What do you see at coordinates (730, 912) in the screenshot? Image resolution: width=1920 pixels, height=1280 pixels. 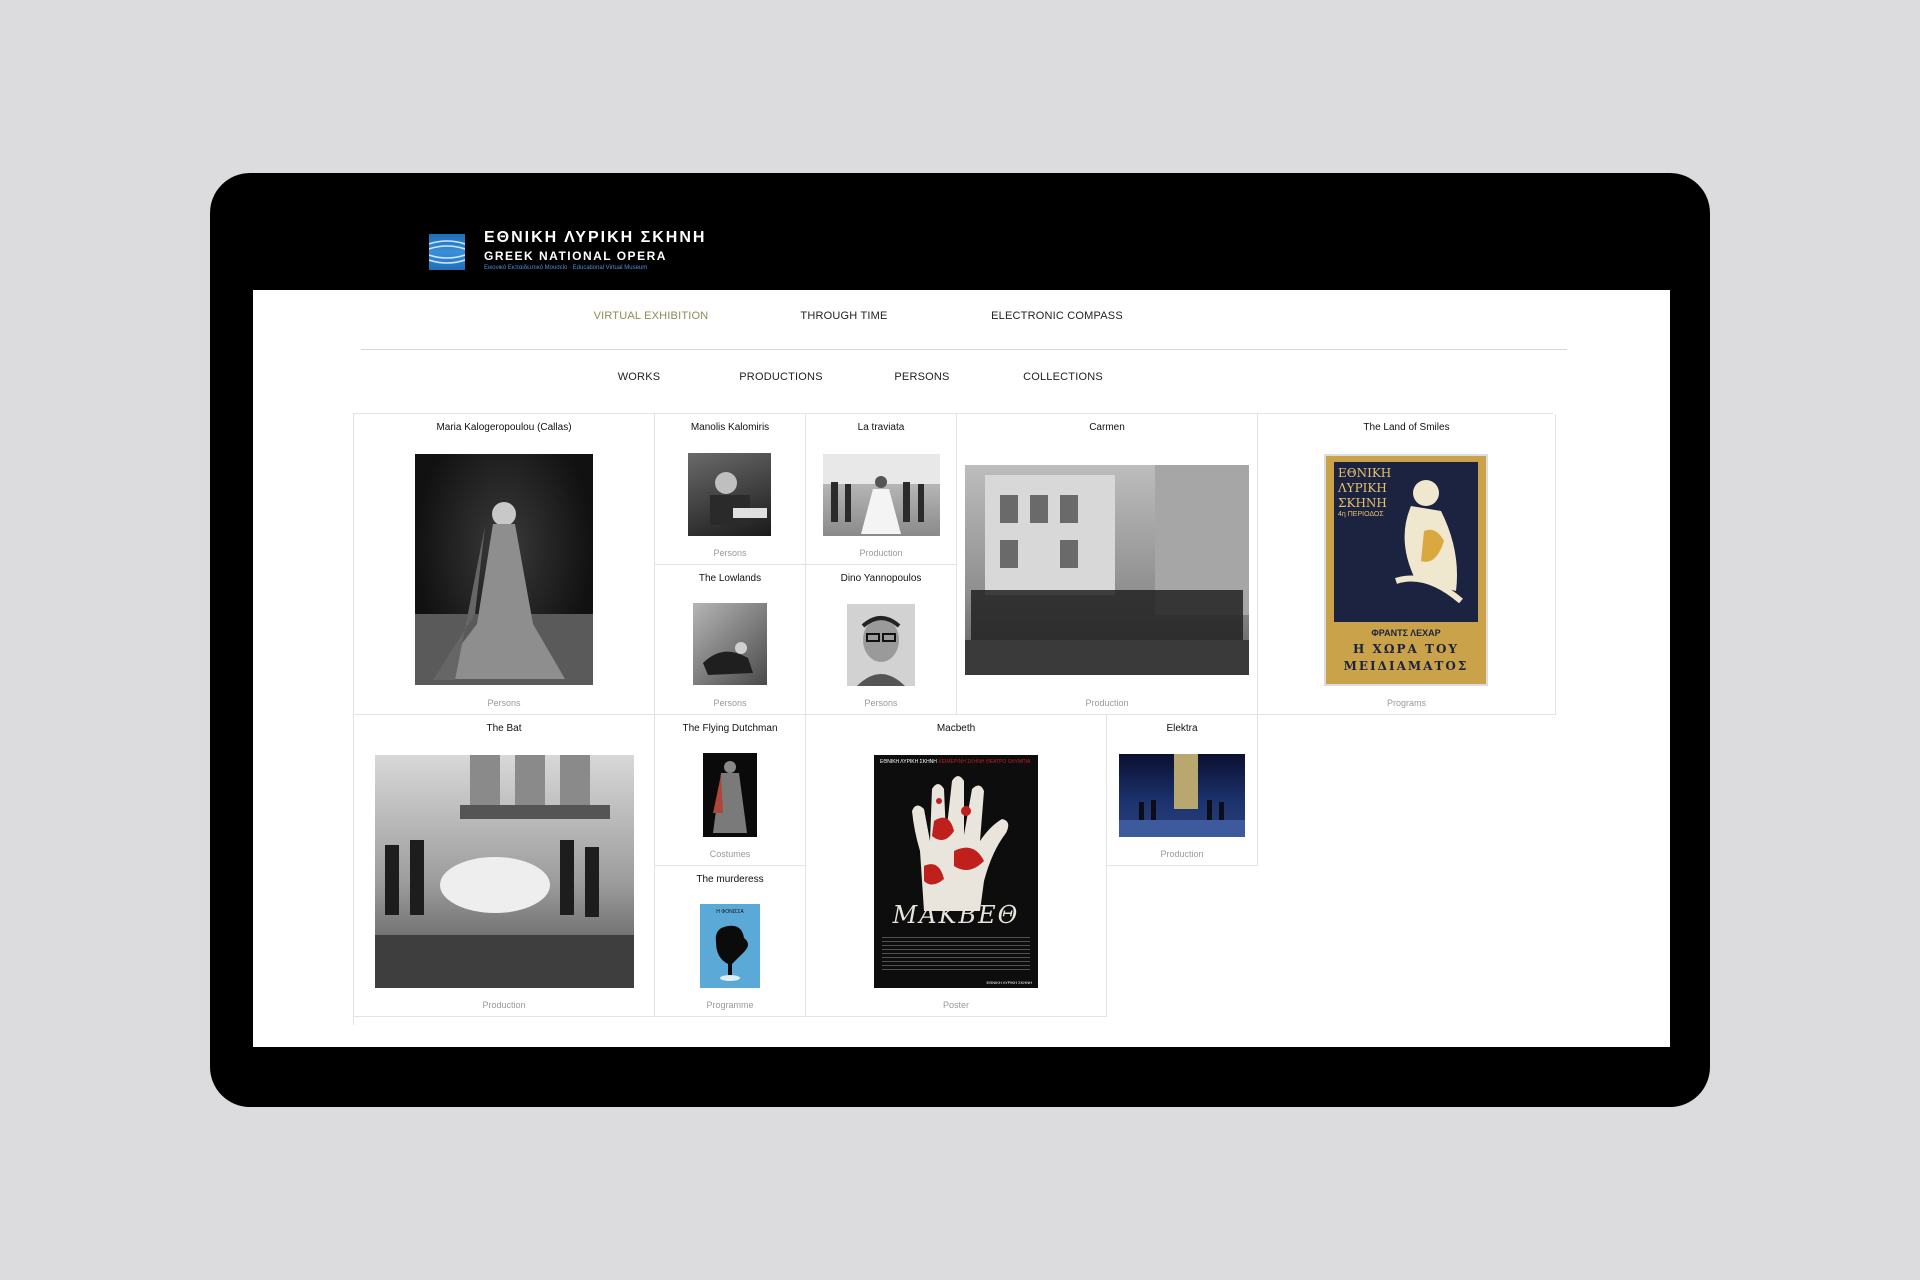 I see `programme-label: Η ΦΟΝΙΣΣΑ` at bounding box center [730, 912].